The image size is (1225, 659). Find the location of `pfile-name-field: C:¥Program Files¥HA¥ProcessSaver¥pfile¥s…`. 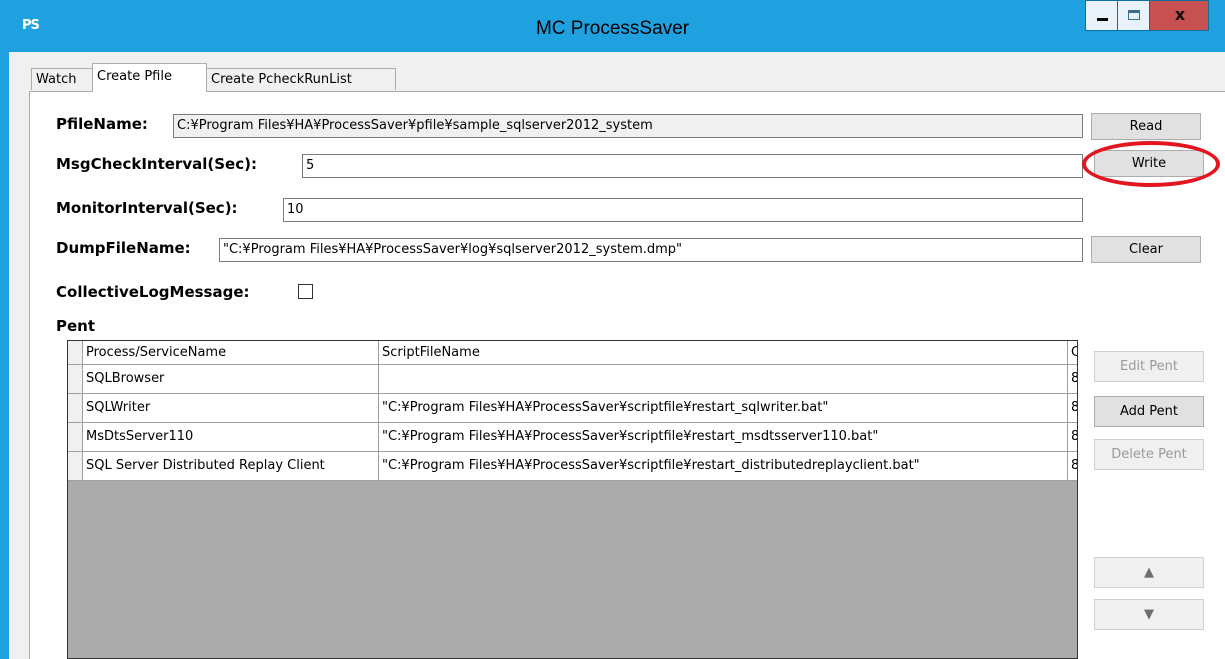

pfile-name-field: C:¥Program Files¥HA¥ProcessSaver¥pfile¥s… is located at coordinates (628, 126).